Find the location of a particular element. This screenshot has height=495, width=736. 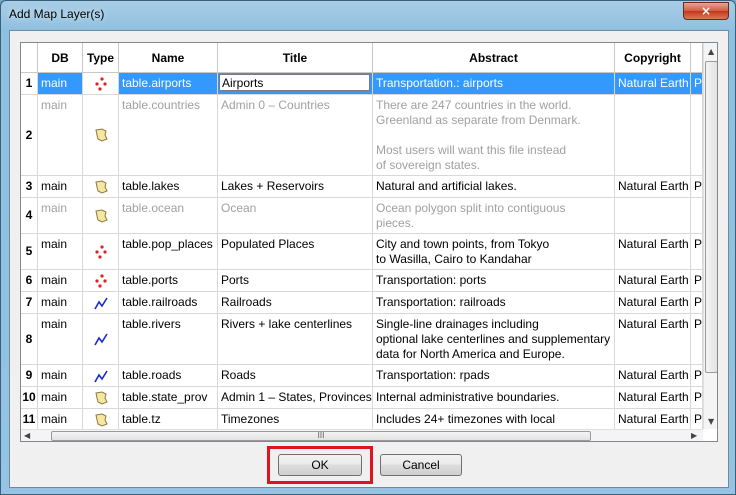

vertical-scrollbar: ▲ ▼ is located at coordinates (710, 236).